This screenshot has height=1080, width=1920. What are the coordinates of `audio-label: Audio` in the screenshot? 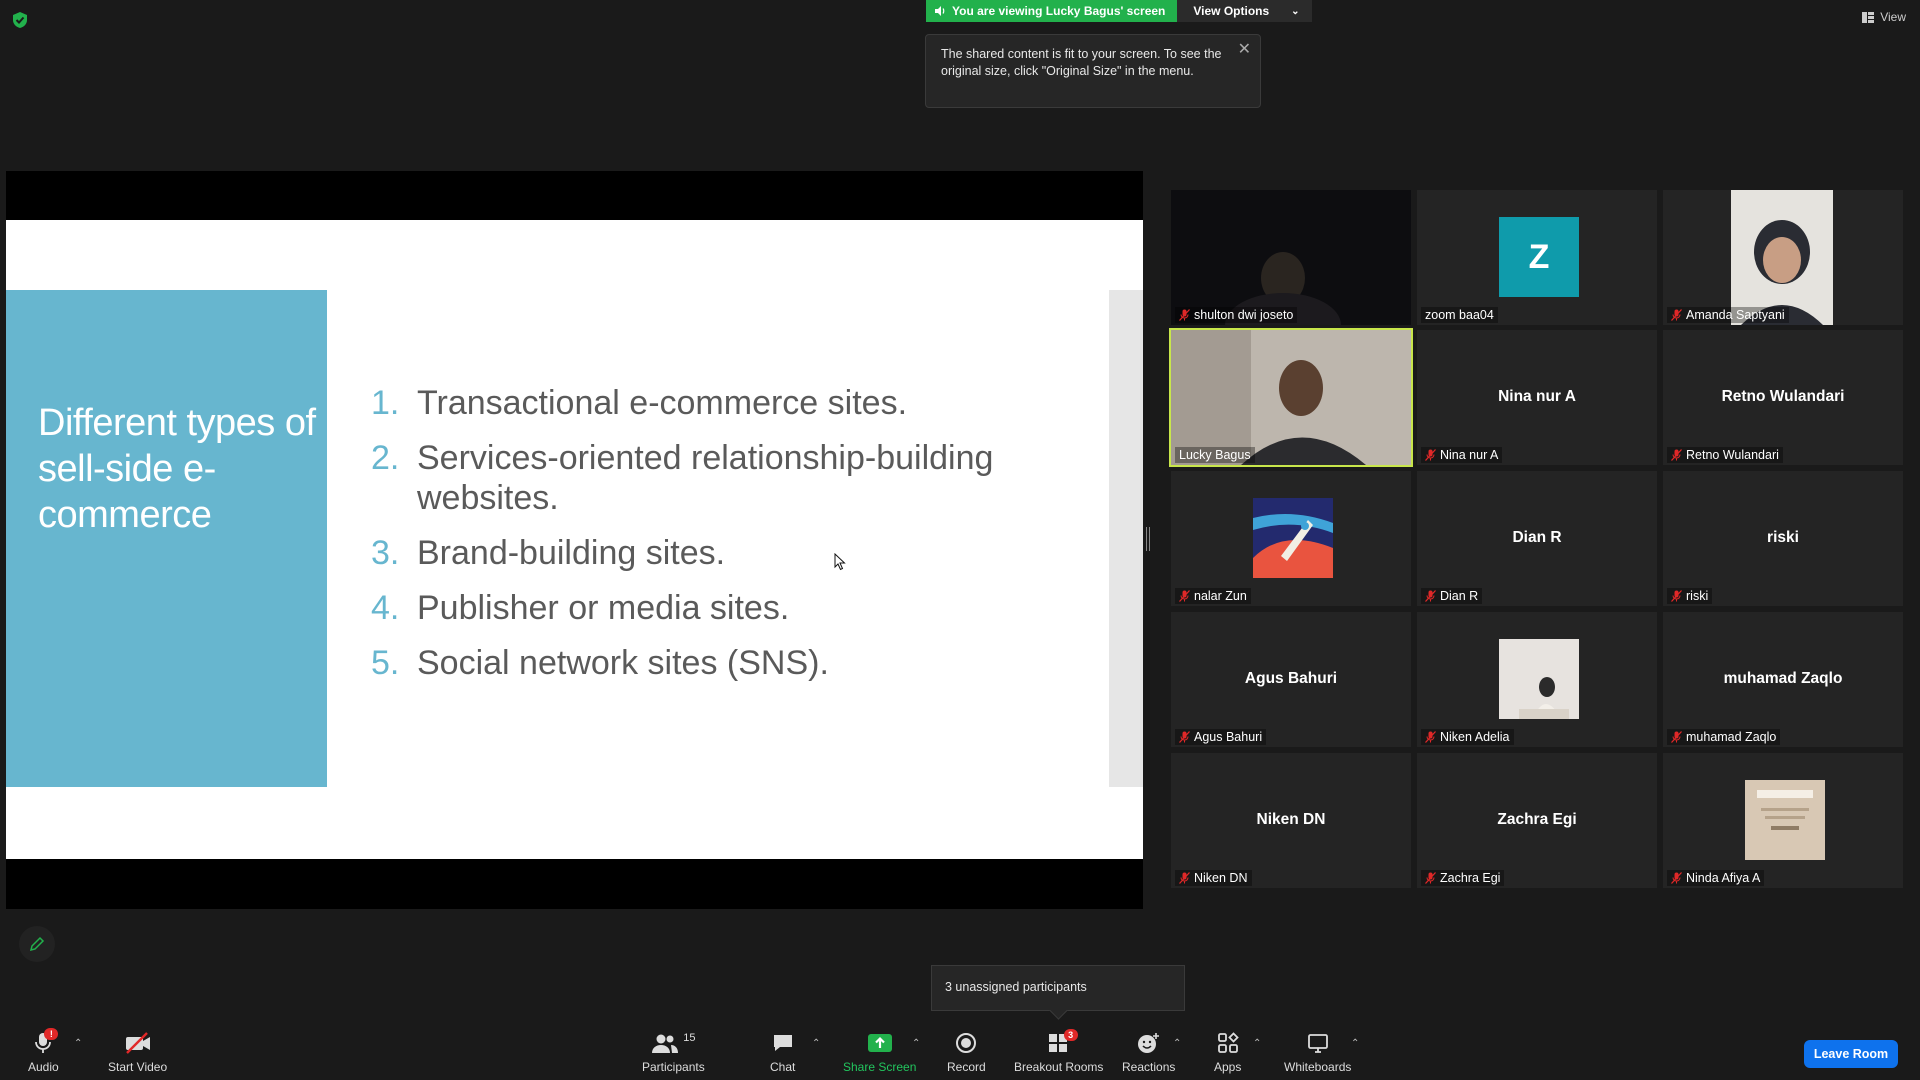 It's located at (43, 1067).